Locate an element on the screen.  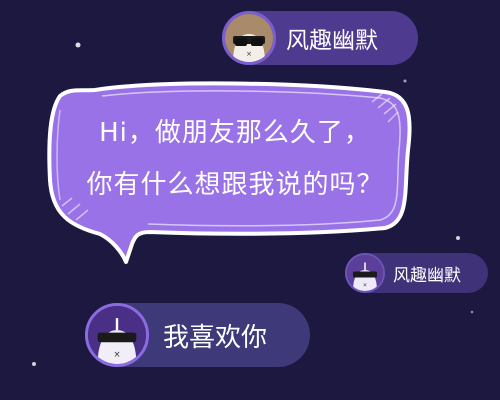
profile-pill-top: × 风趣幽默 is located at coordinates (320, 38).